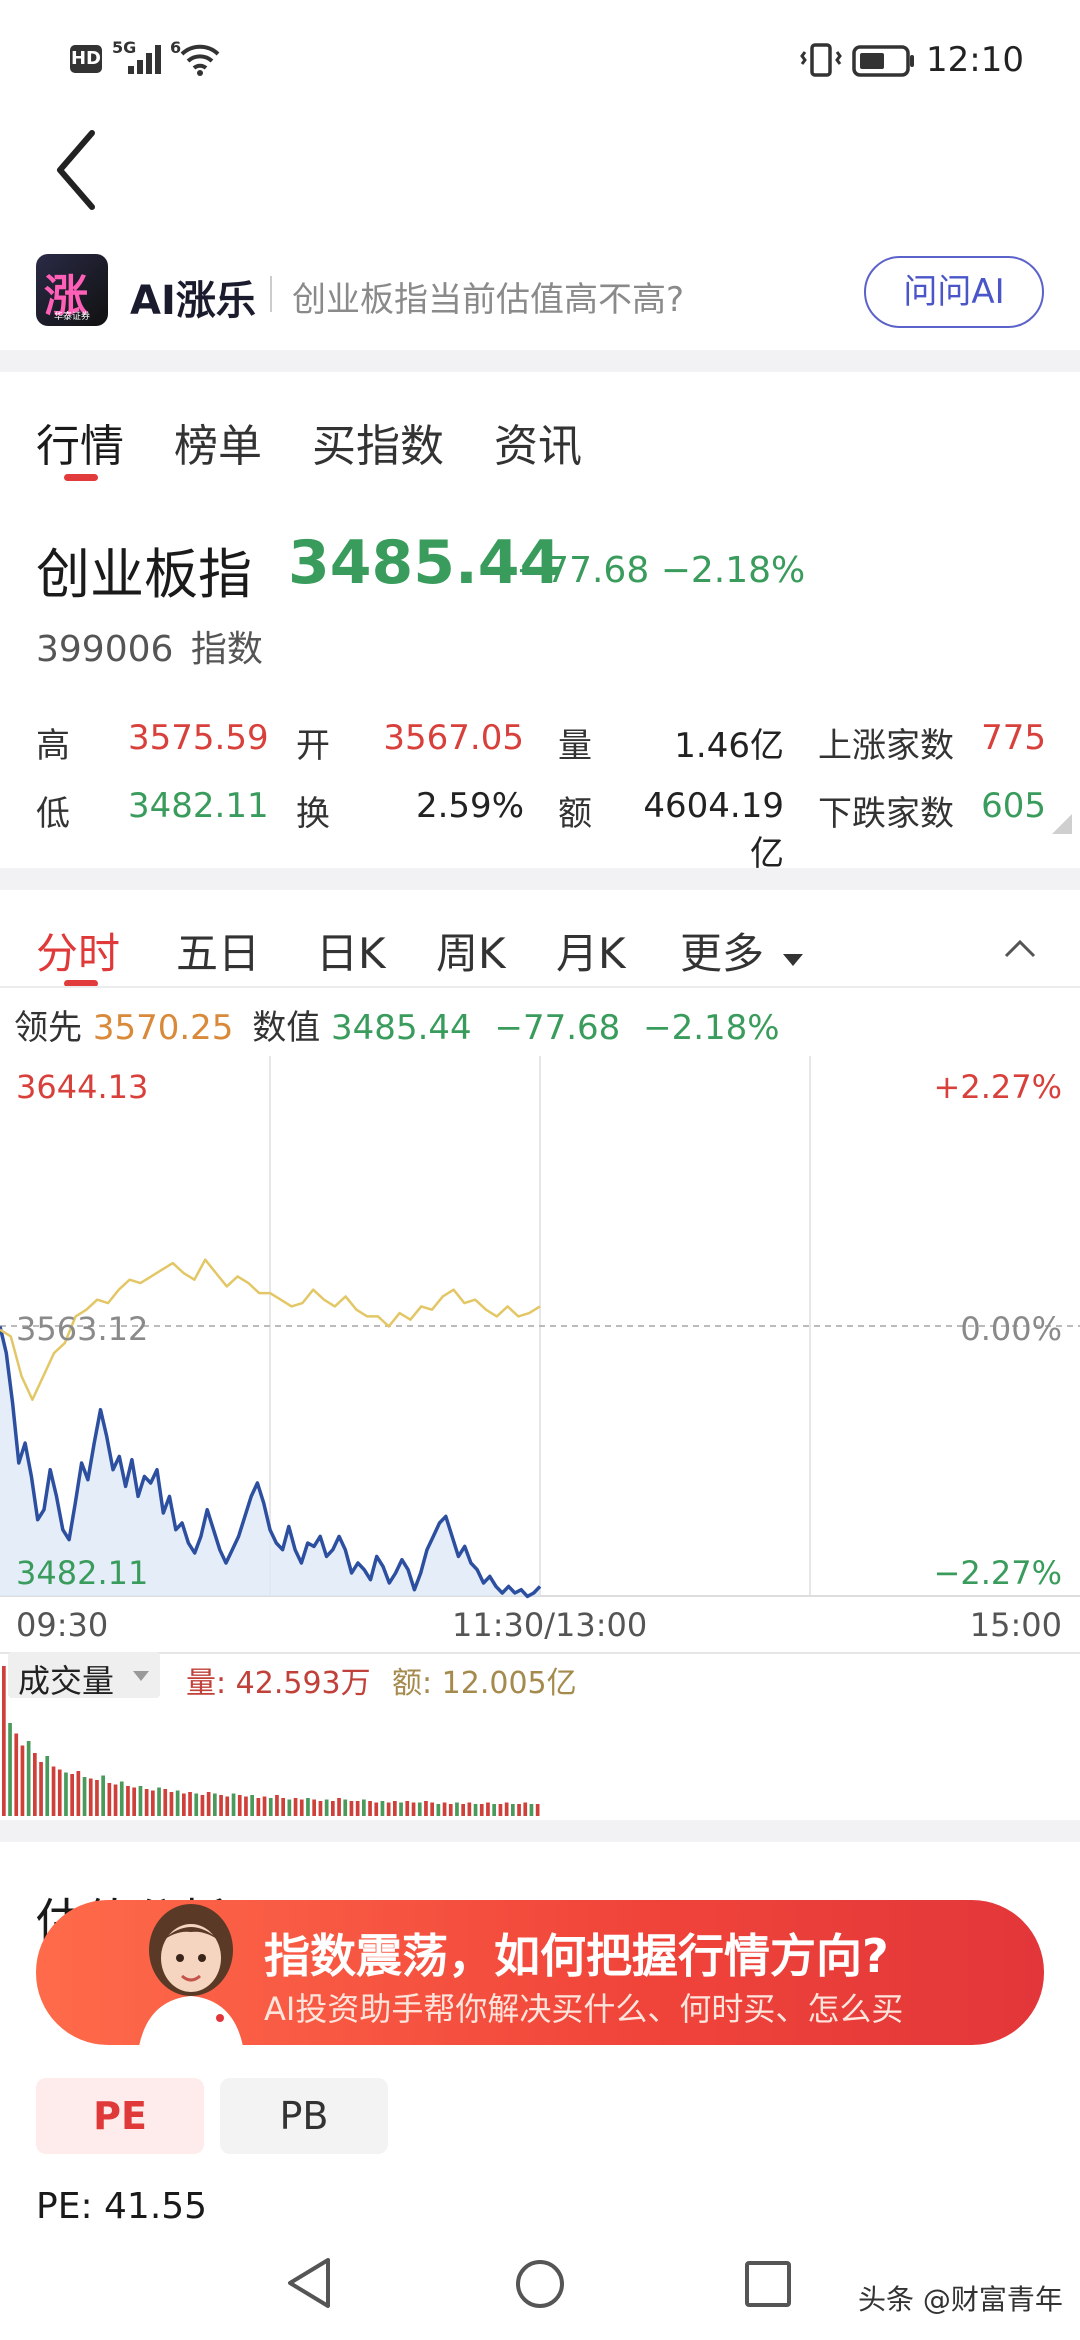 The height and width of the screenshot is (2340, 1080). I want to click on num-change-percent: −2.18%, so click(711, 1028).